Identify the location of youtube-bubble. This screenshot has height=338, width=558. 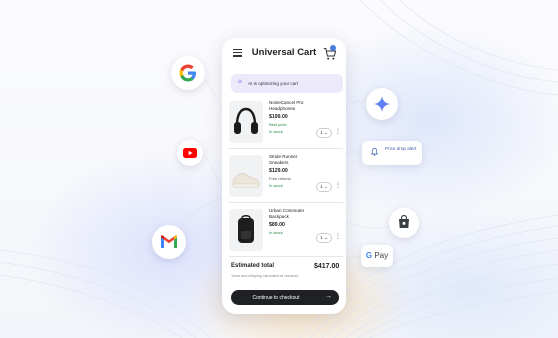
(190, 153).